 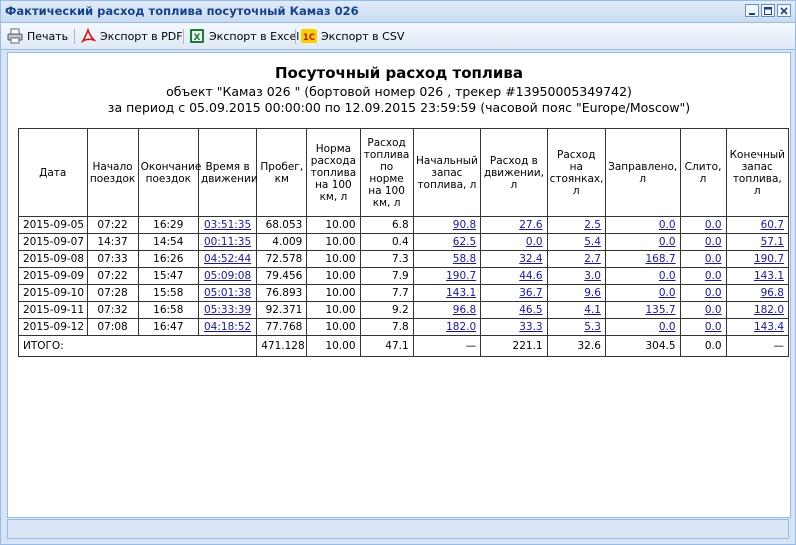 I want to click on table-cell: 5.4, so click(x=576, y=242).